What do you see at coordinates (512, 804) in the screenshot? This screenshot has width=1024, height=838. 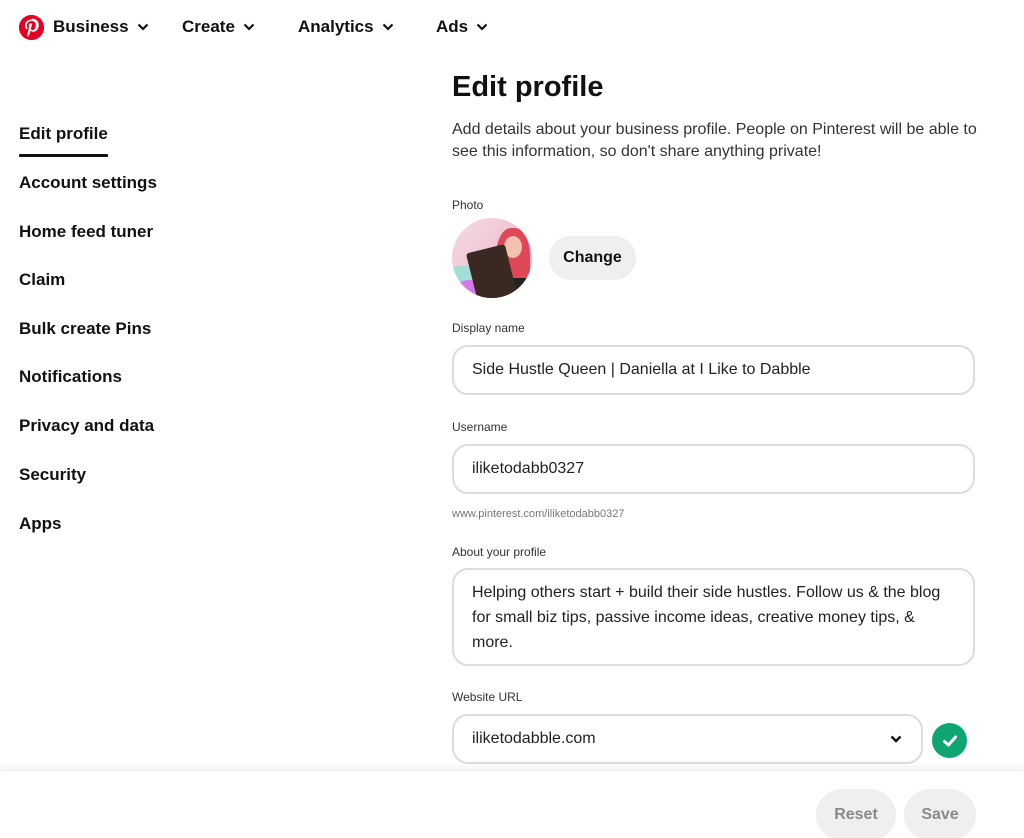 I see `form-footer: Reset Save` at bounding box center [512, 804].